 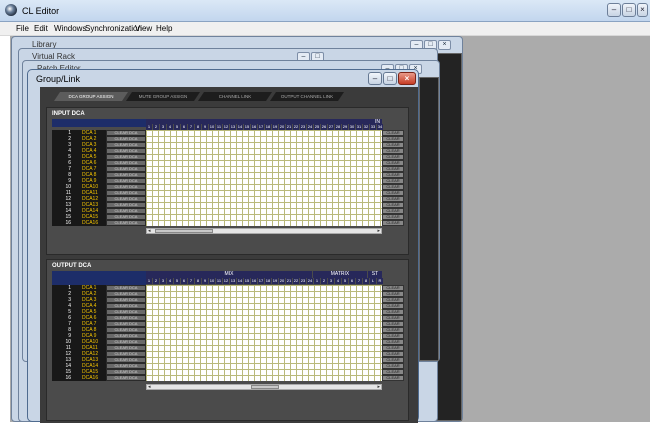 What do you see at coordinates (219, 281) in the screenshot?
I see `mix-channel-number: 11` at bounding box center [219, 281].